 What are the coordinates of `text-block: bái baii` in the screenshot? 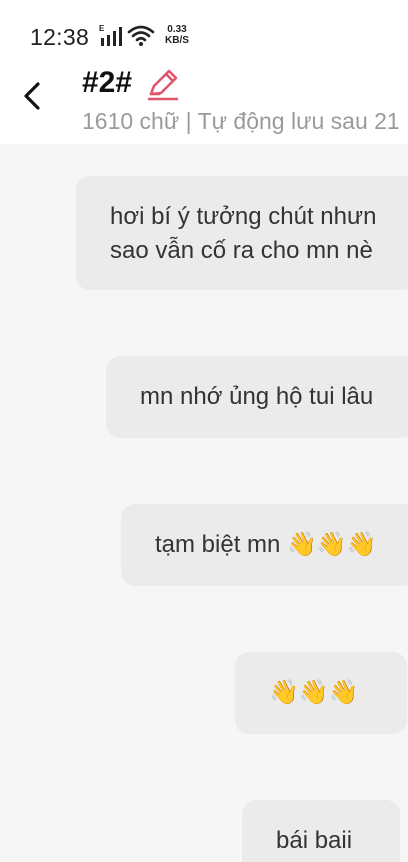 It's located at (321, 831).